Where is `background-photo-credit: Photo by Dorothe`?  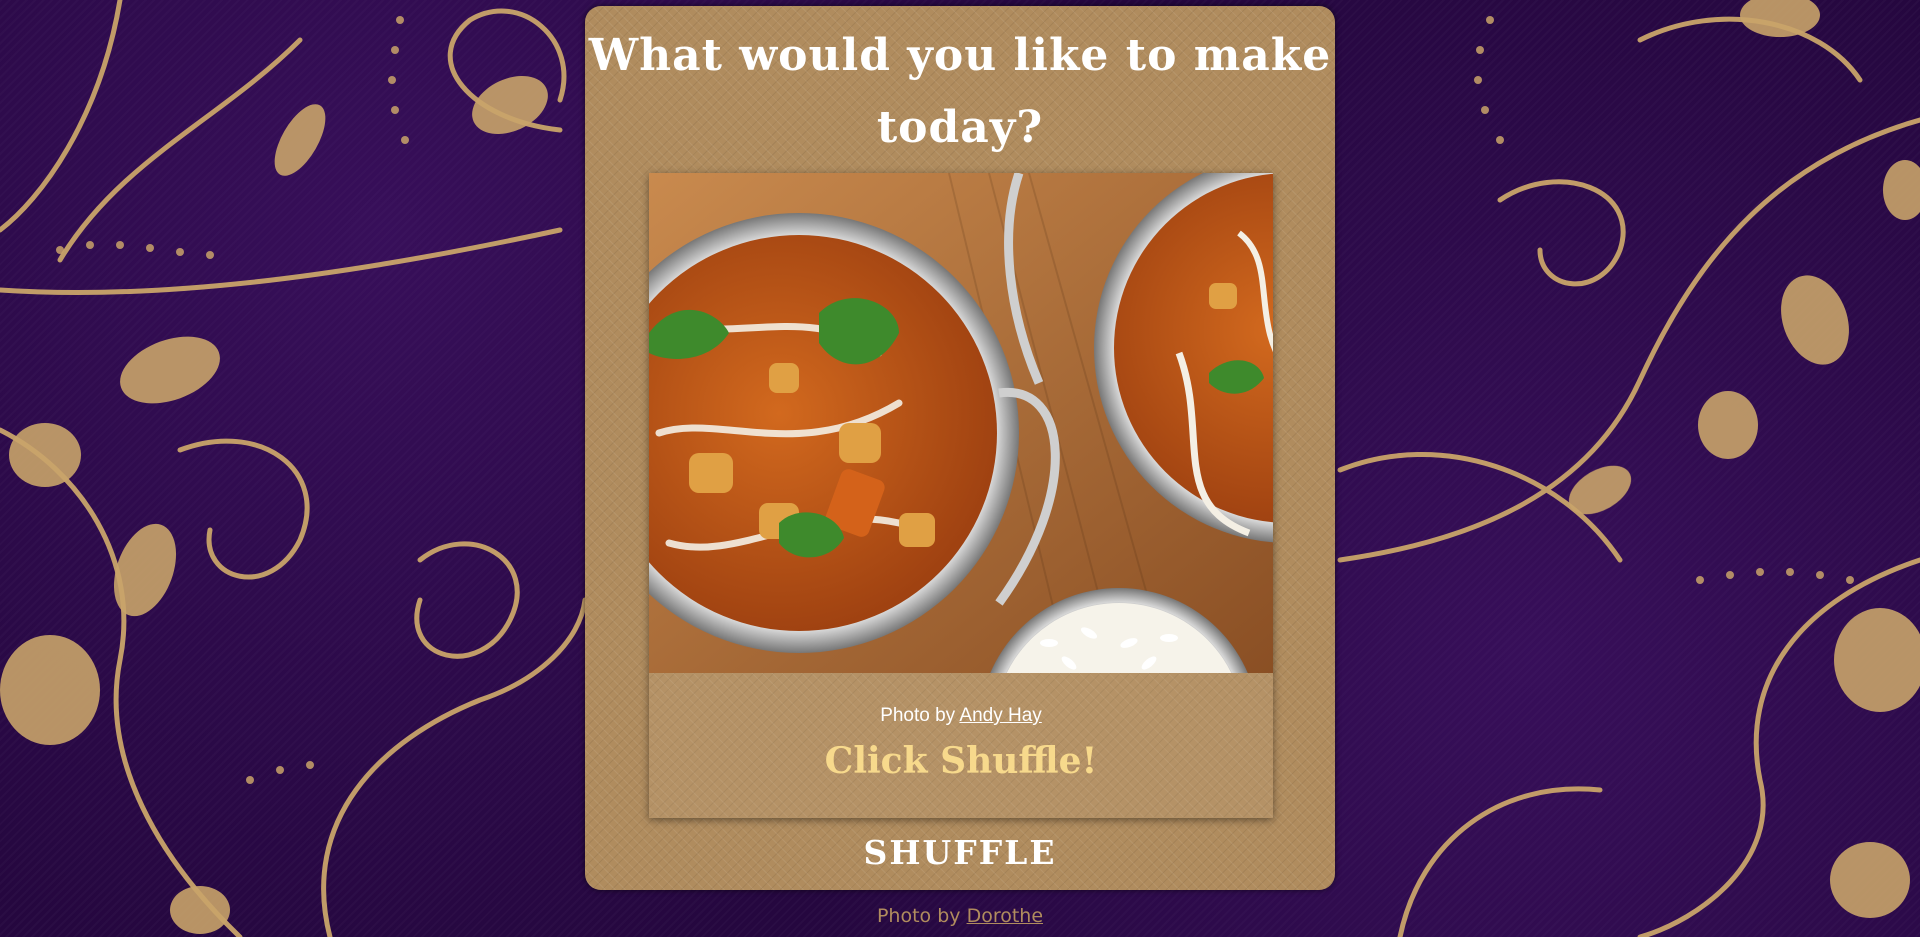 background-photo-credit: Photo by Dorothe is located at coordinates (960, 916).